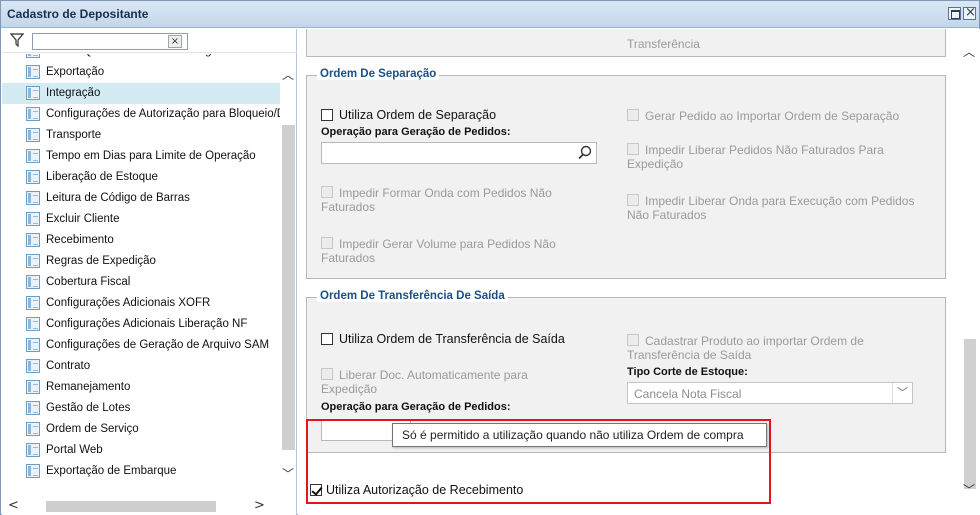 Image resolution: width=980 pixels, height=515 pixels. I want to click on tree-item: Integração, so click(141, 93).